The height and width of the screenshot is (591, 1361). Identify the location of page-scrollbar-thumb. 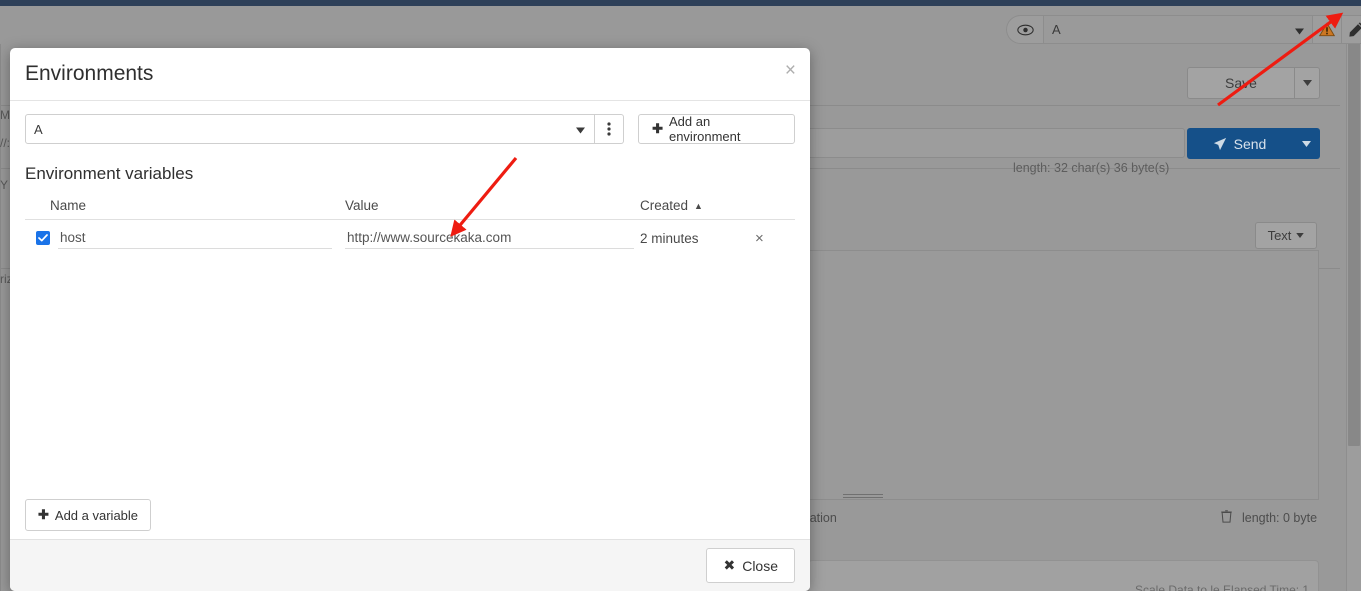
(1354, 236).